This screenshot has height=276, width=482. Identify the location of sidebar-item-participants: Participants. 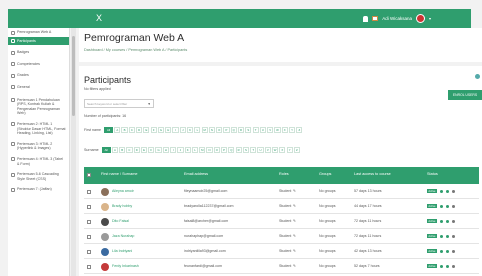
(38, 41).